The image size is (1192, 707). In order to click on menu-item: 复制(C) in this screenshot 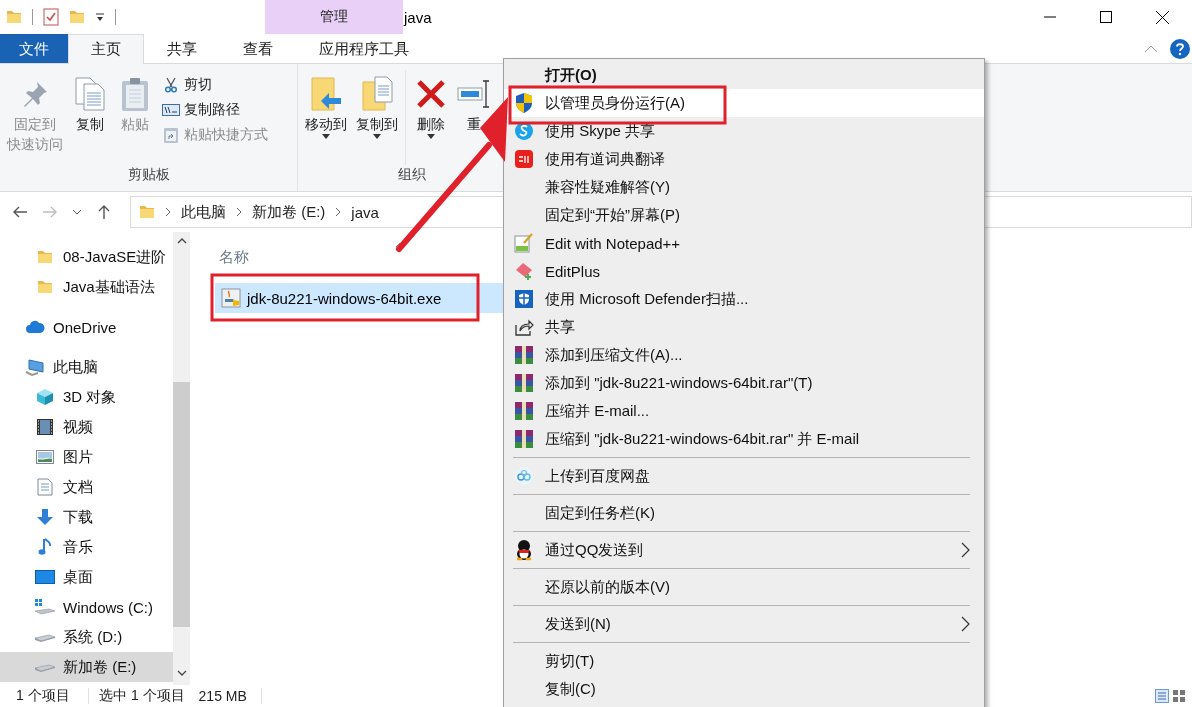, I will do `click(744, 689)`.